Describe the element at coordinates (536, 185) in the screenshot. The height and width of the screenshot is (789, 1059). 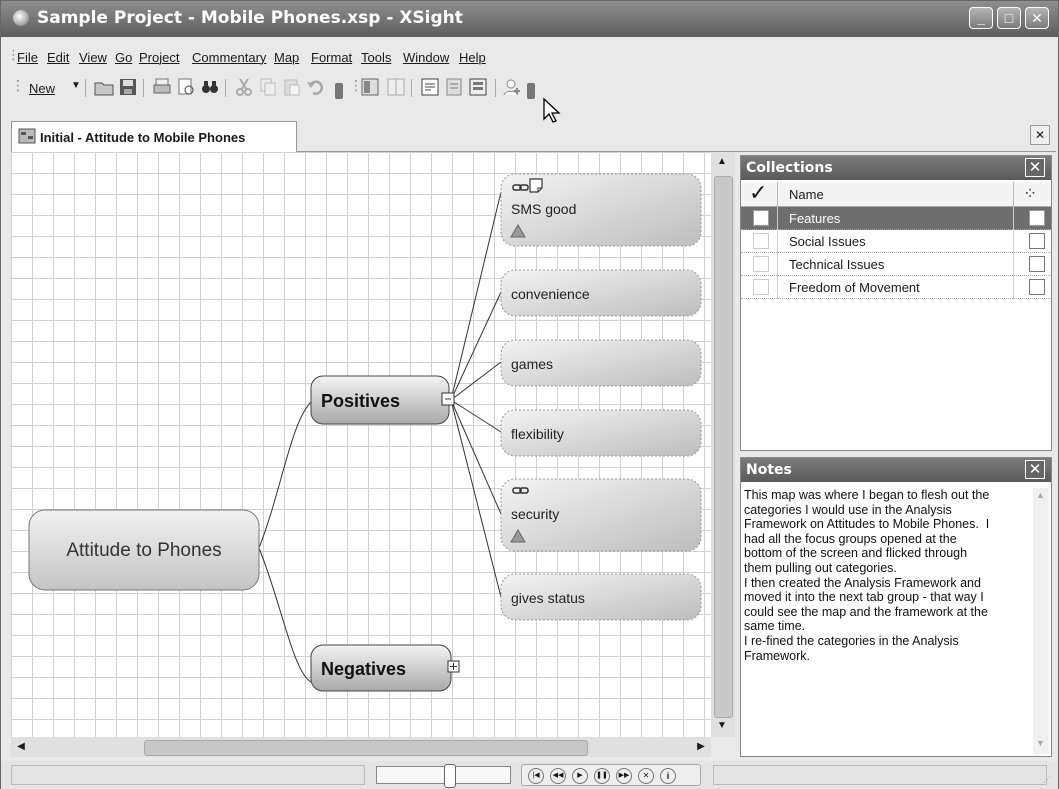
I see `note-icon` at that location.